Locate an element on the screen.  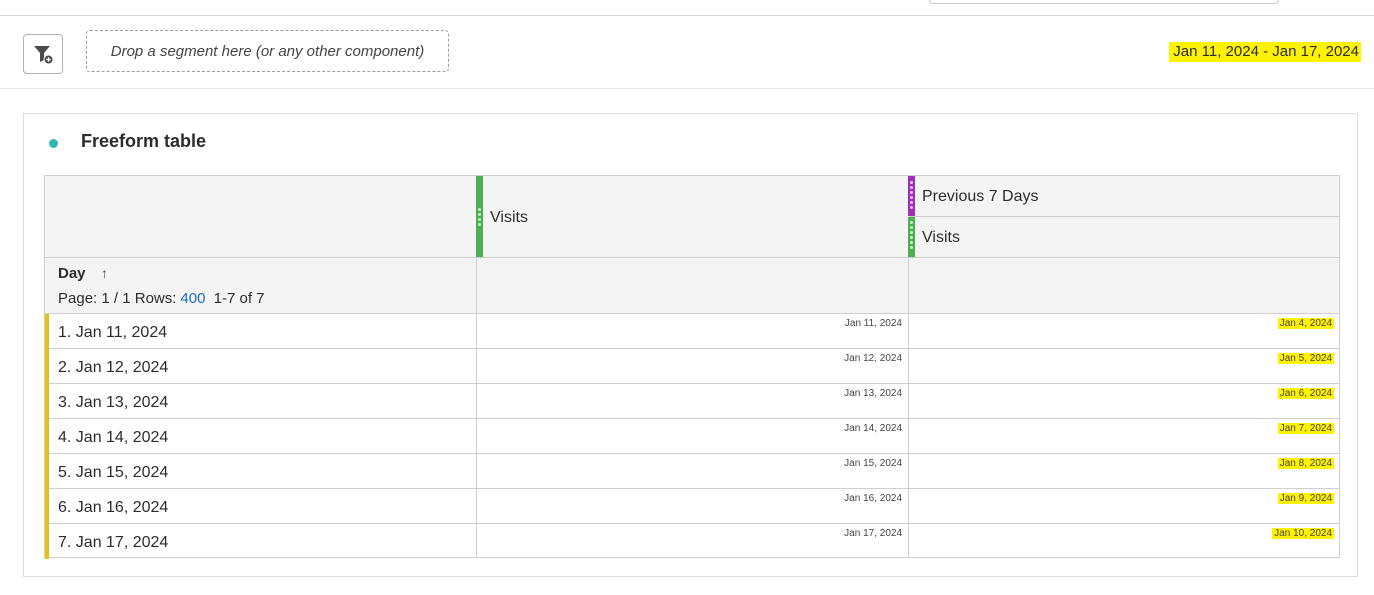
visits-cell: Jan 13, 2024 is located at coordinates (873, 393).